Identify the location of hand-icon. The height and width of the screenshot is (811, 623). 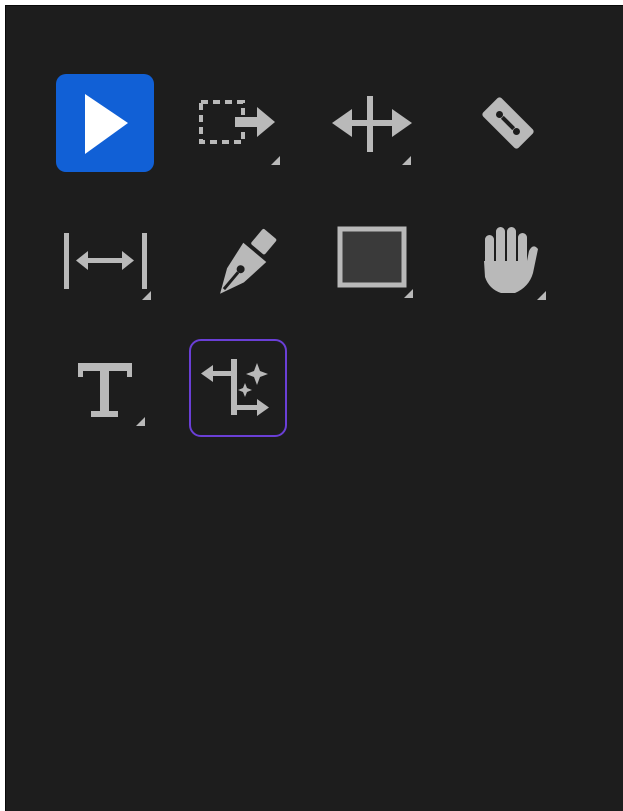
(511, 260).